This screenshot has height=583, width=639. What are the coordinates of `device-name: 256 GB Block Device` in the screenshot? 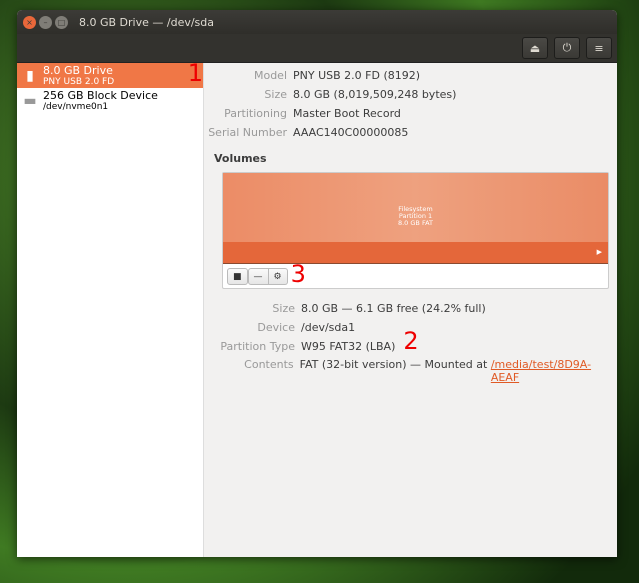 It's located at (100, 95).